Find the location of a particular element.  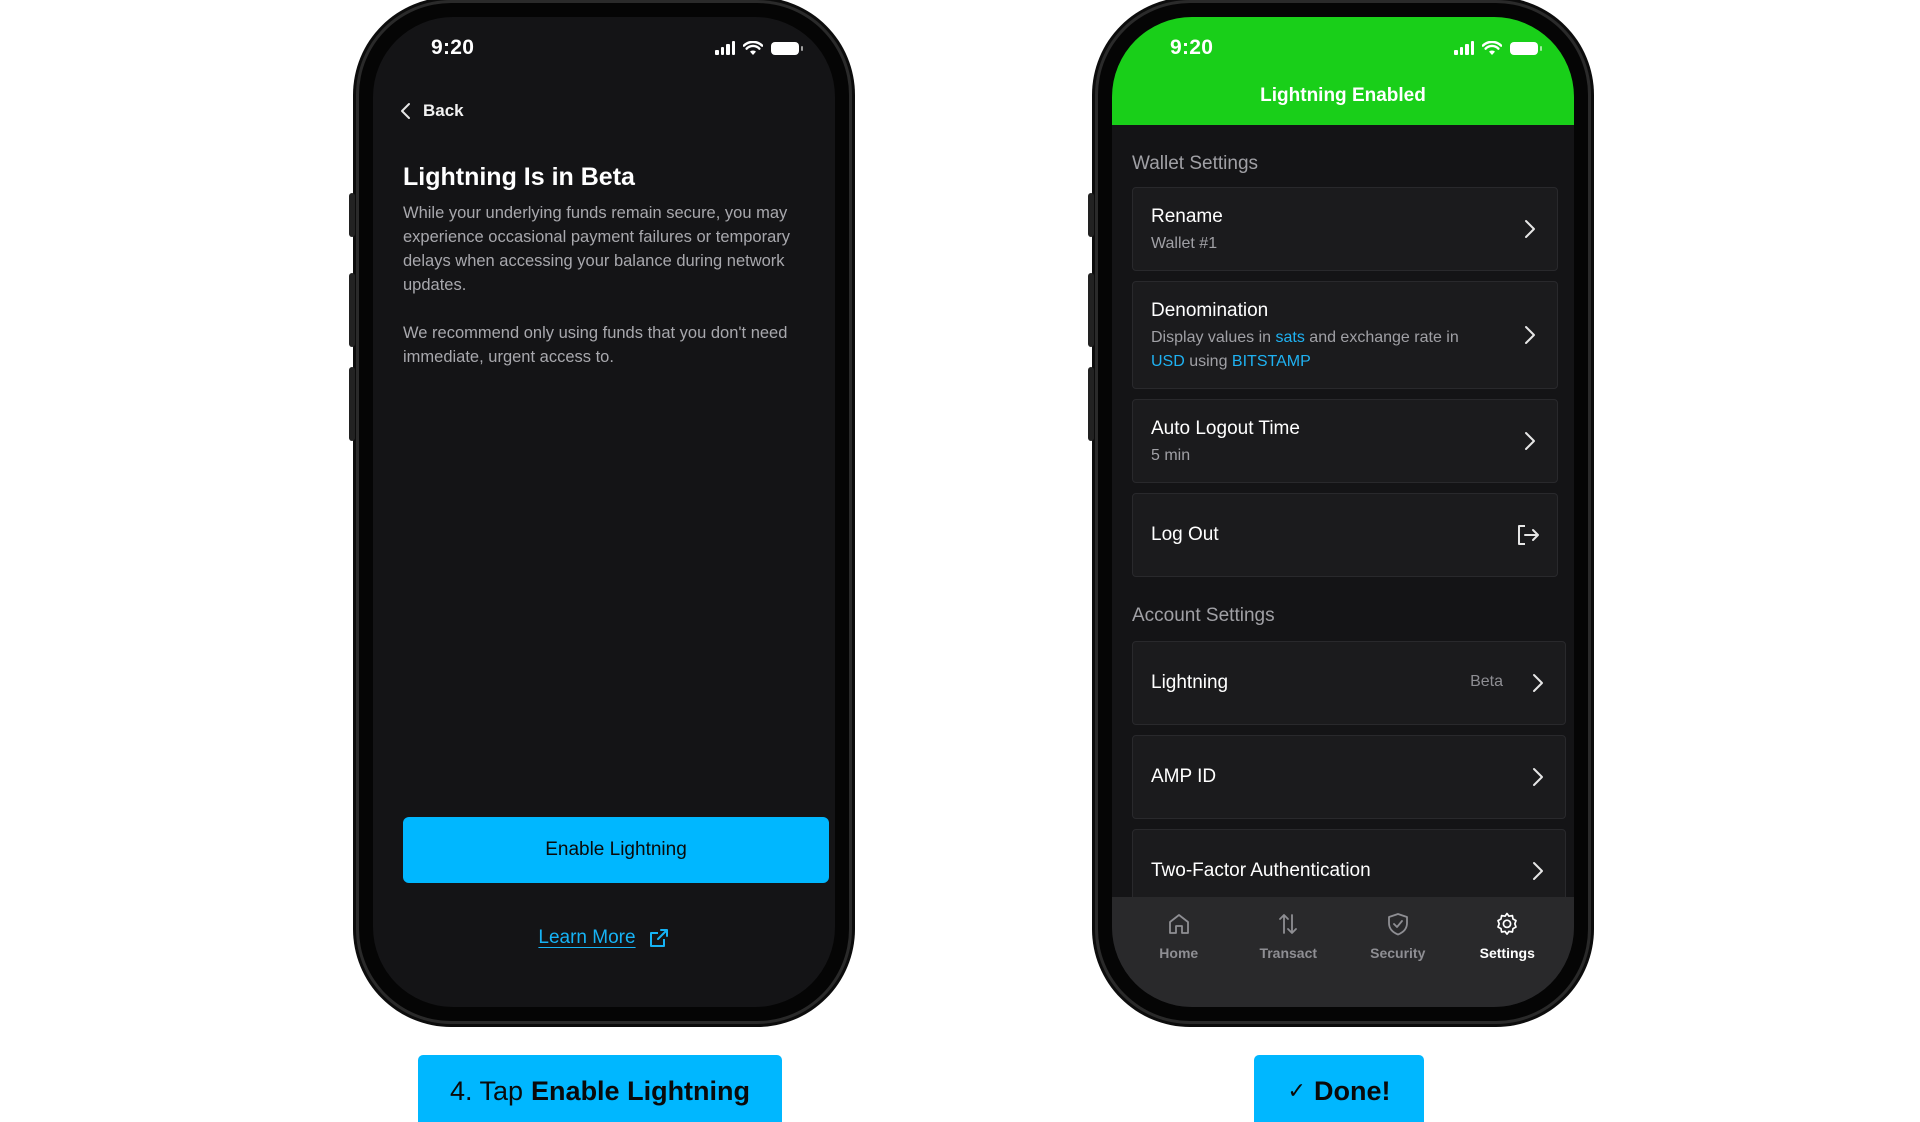

settings-item-rename: Rename Wallet #1 is located at coordinates (1345, 229).